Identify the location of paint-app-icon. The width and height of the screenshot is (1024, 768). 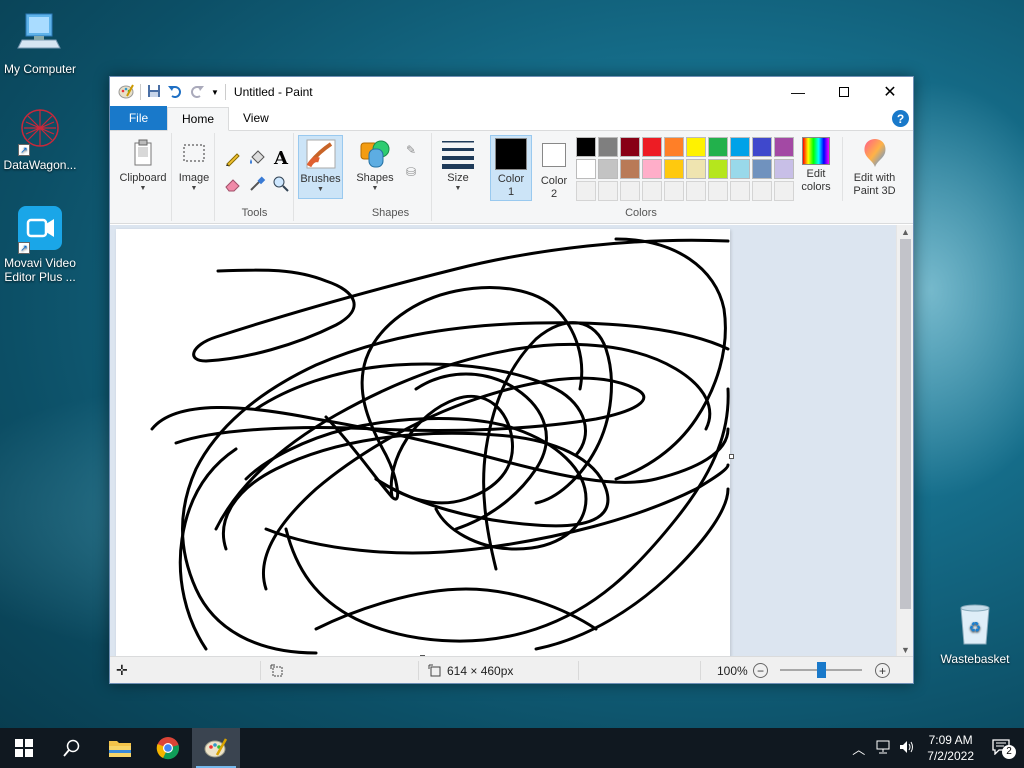
(126, 92).